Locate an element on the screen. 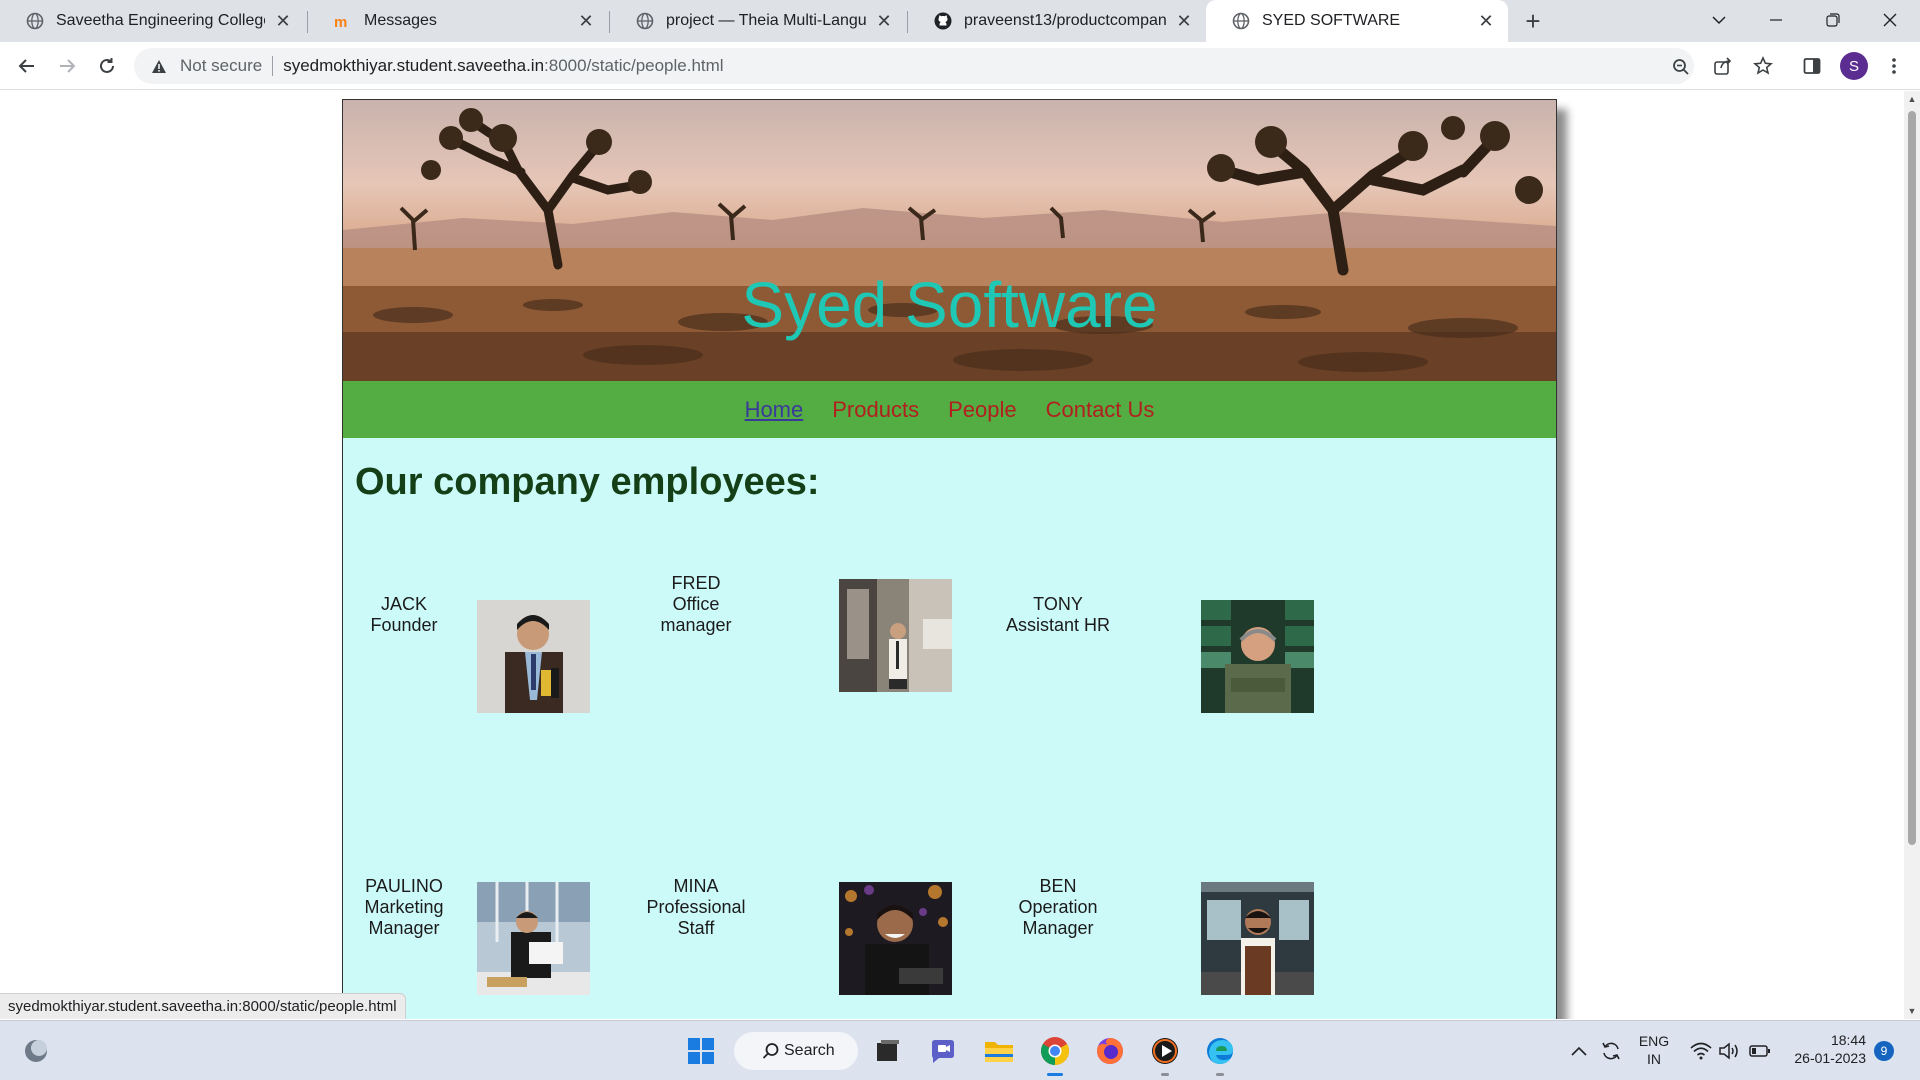  side-panel-icon is located at coordinates (1812, 66).